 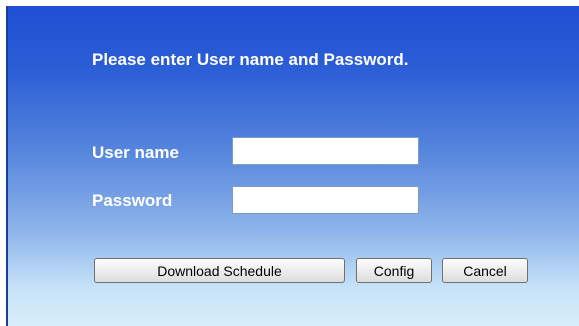 What do you see at coordinates (325, 151) in the screenshot?
I see `username-input` at bounding box center [325, 151].